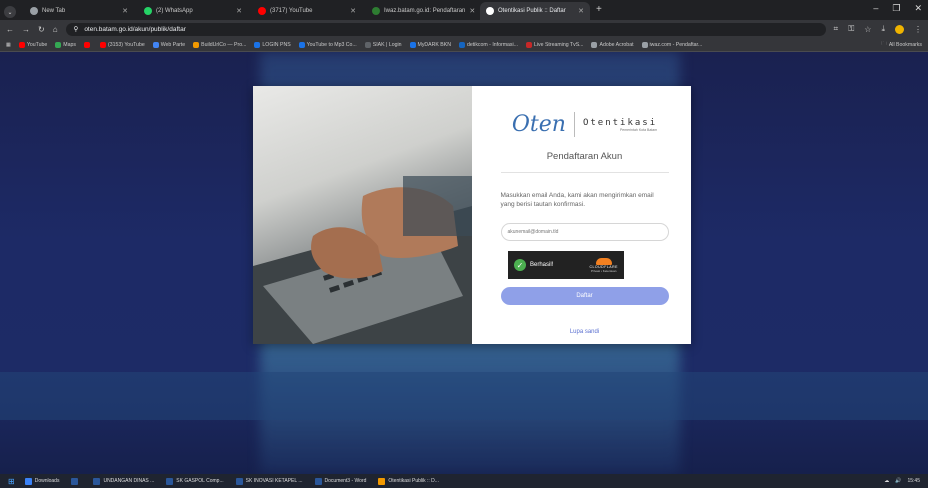  I want to click on browser-tab: (2) WhatsApp ✕, so click(193, 11).